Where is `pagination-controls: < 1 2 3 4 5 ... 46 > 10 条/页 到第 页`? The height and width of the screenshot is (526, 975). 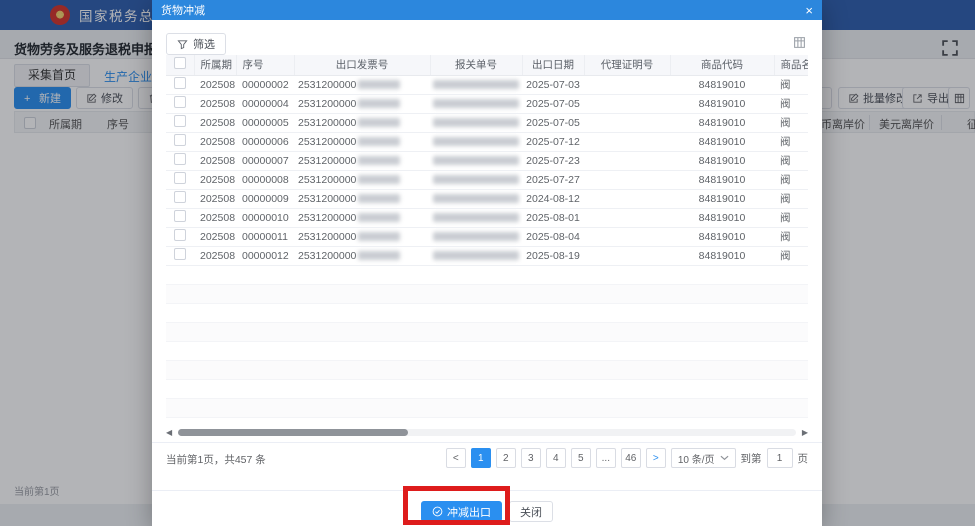
pagination-controls: < 1 2 3 4 5 ... 46 > 10 条/页 到第 页 is located at coordinates (627, 458).